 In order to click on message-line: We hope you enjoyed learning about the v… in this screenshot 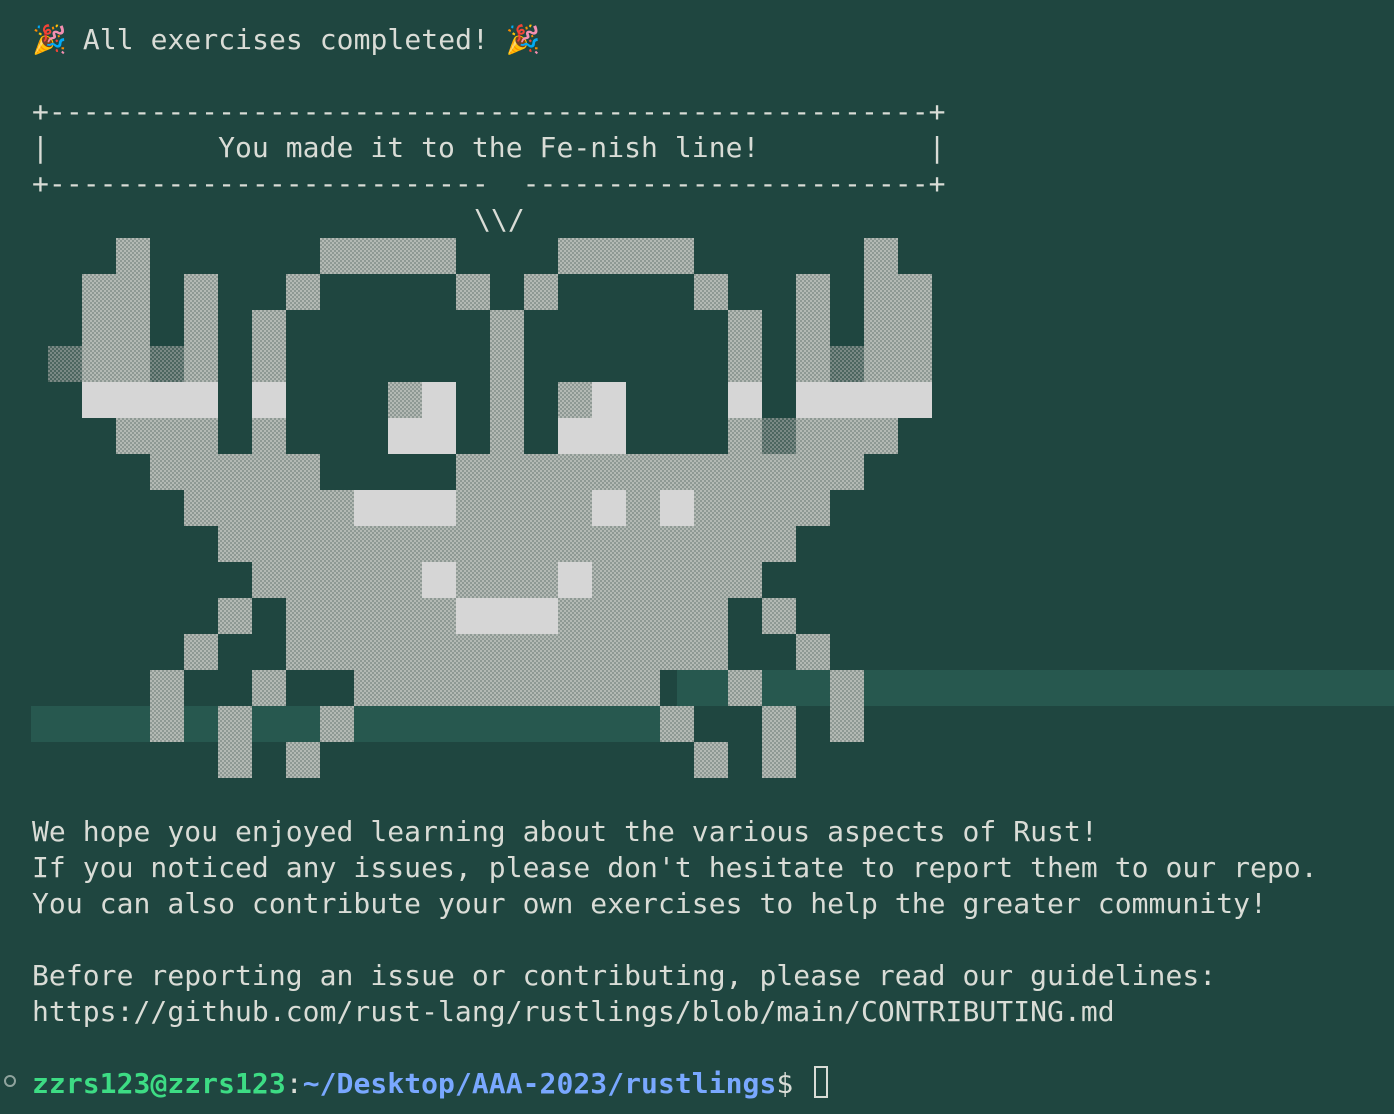, I will do `click(565, 831)`.